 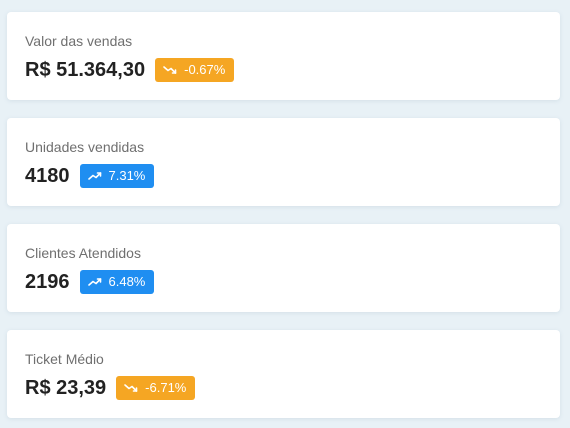 I want to click on card-label: Valor das vendas, so click(x=79, y=41).